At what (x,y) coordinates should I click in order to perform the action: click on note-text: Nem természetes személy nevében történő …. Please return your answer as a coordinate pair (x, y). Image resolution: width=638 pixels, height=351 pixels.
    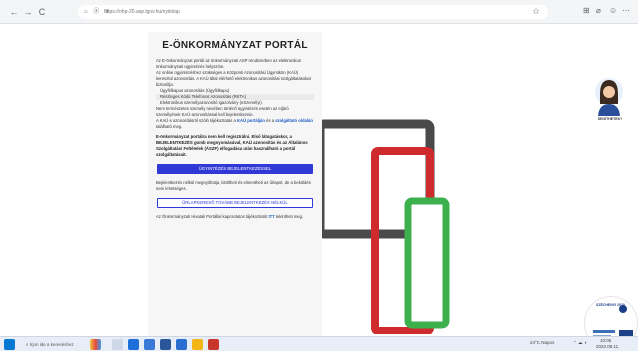
    Looking at the image, I should click on (222, 111).